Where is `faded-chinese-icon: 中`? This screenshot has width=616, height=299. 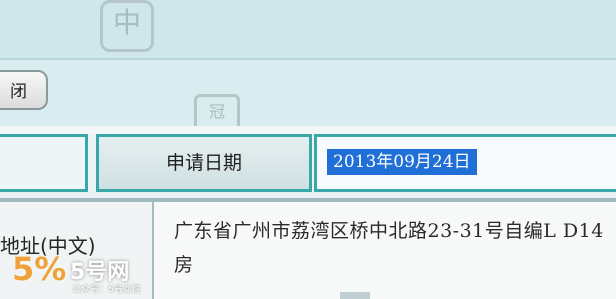 faded-chinese-icon: 中 is located at coordinates (127, 26).